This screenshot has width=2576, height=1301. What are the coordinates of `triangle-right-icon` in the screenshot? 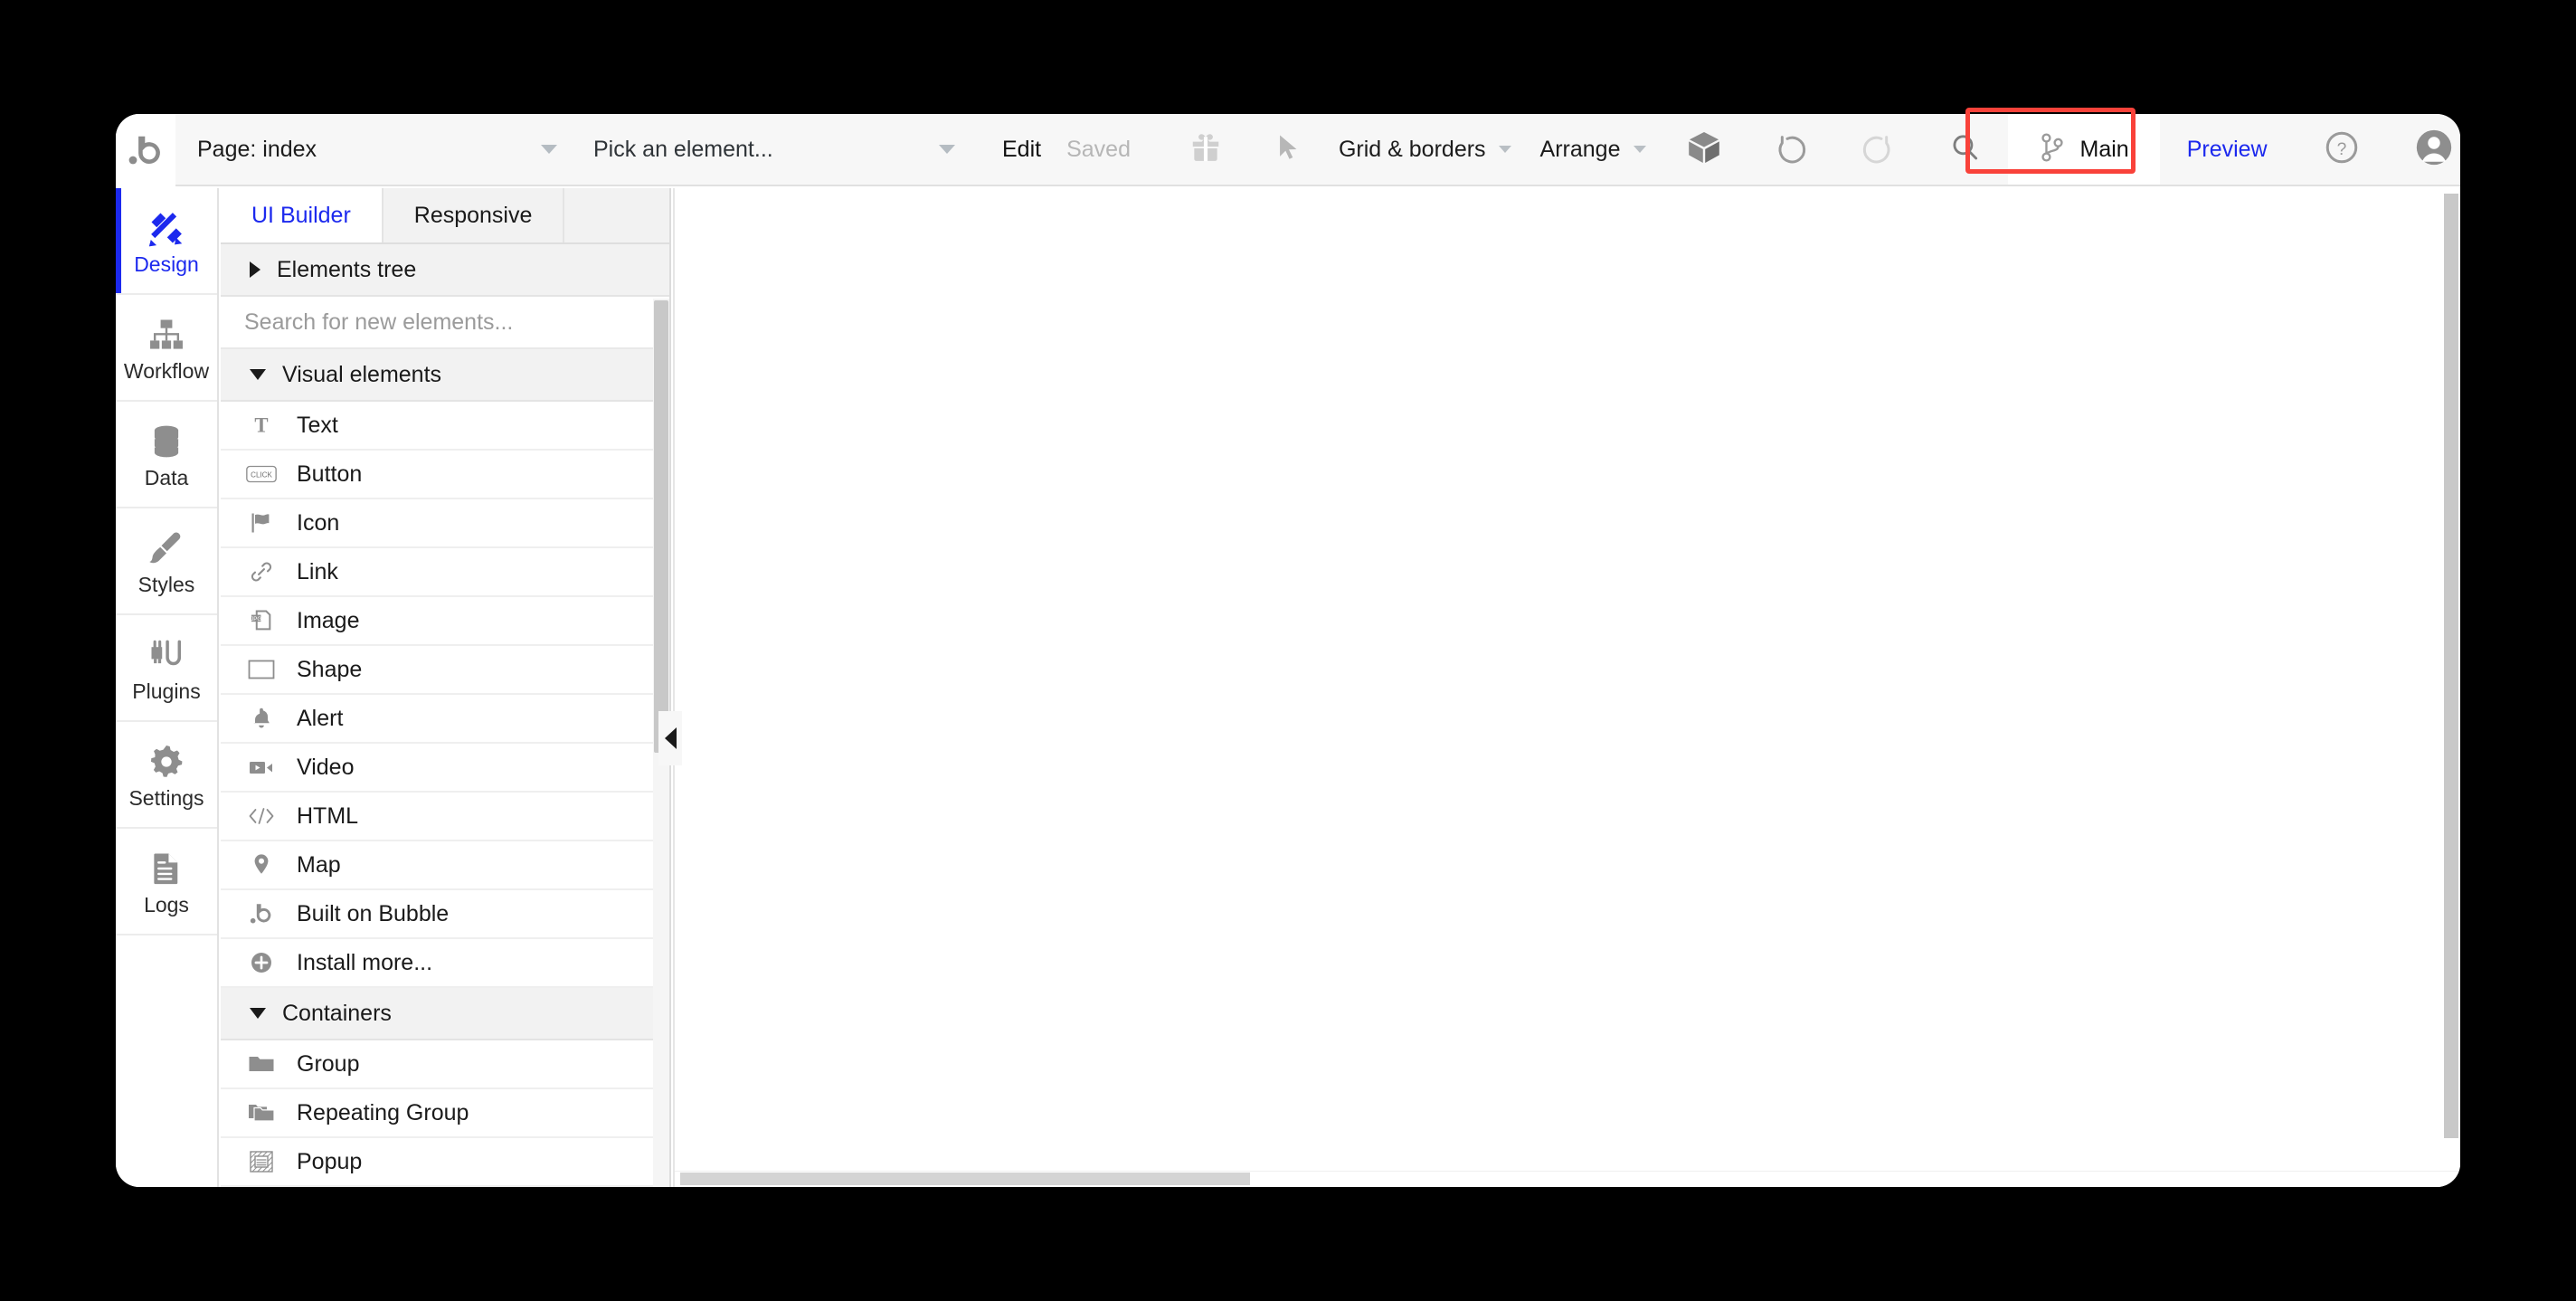 It's located at (255, 269).